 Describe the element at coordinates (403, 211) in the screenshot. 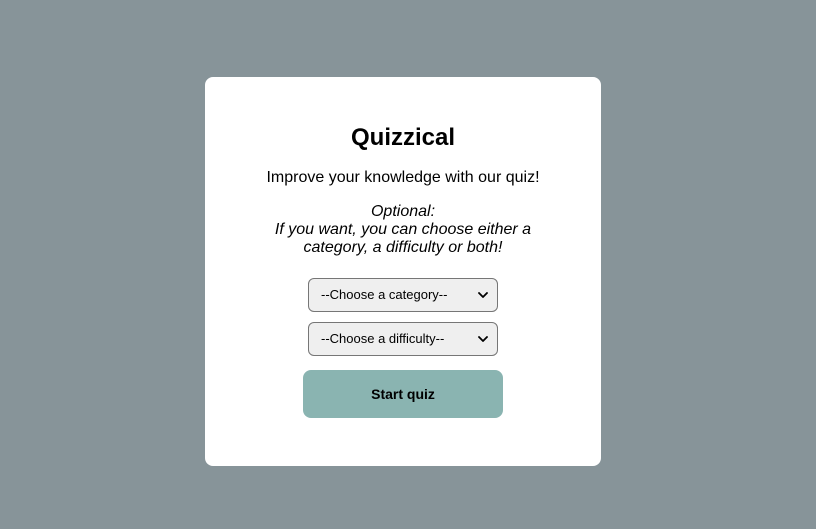

I see `optional-label: Optional:` at that location.